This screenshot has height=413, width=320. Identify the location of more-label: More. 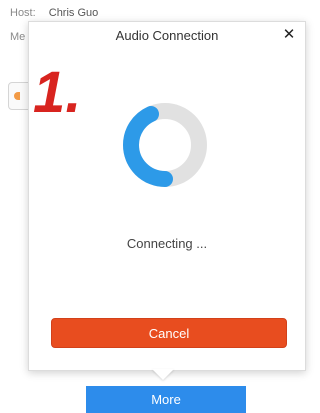
(166, 399).